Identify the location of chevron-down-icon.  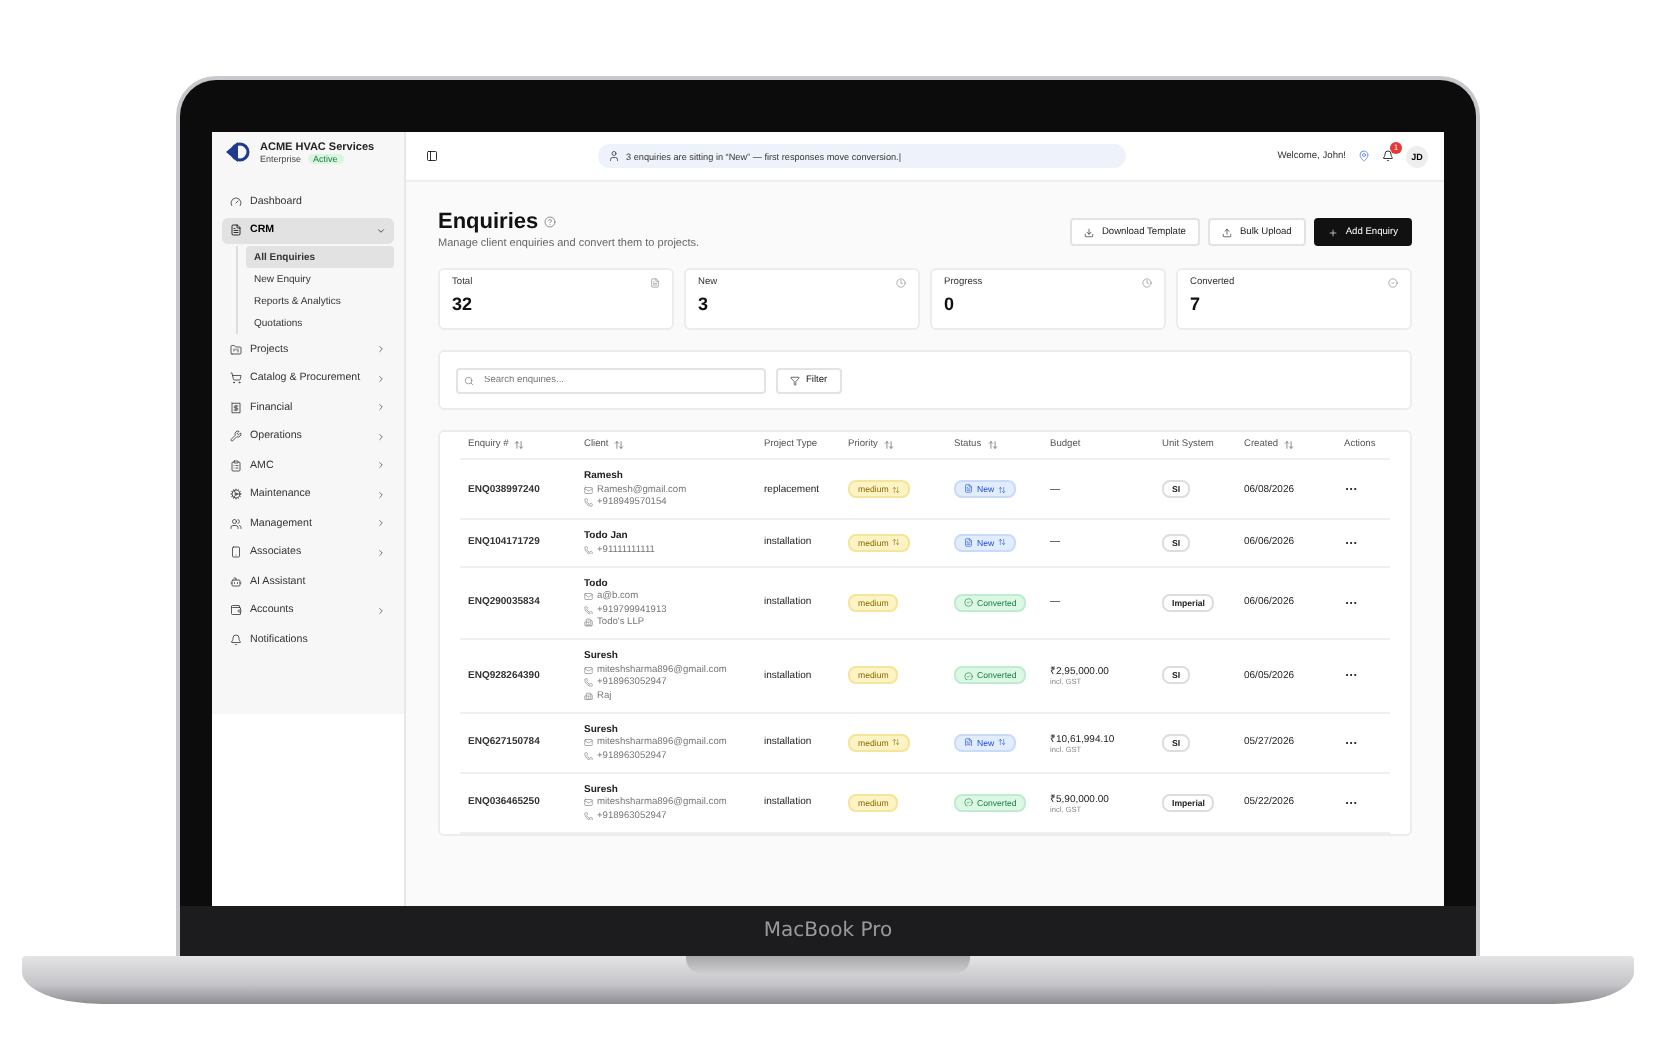
(381, 230).